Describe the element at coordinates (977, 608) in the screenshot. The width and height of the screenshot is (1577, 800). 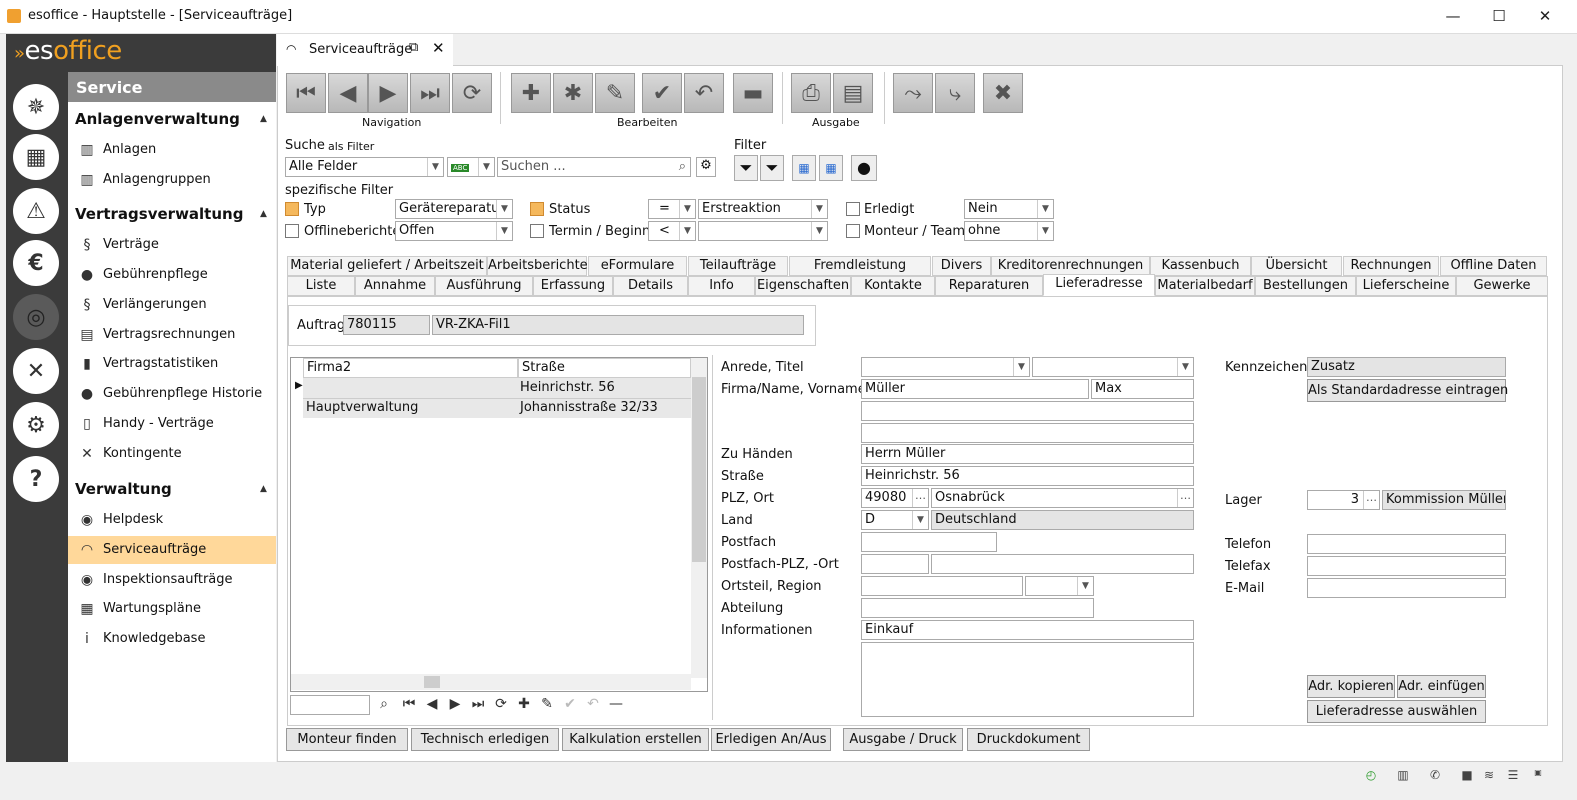
I see `abteilung-input` at that location.